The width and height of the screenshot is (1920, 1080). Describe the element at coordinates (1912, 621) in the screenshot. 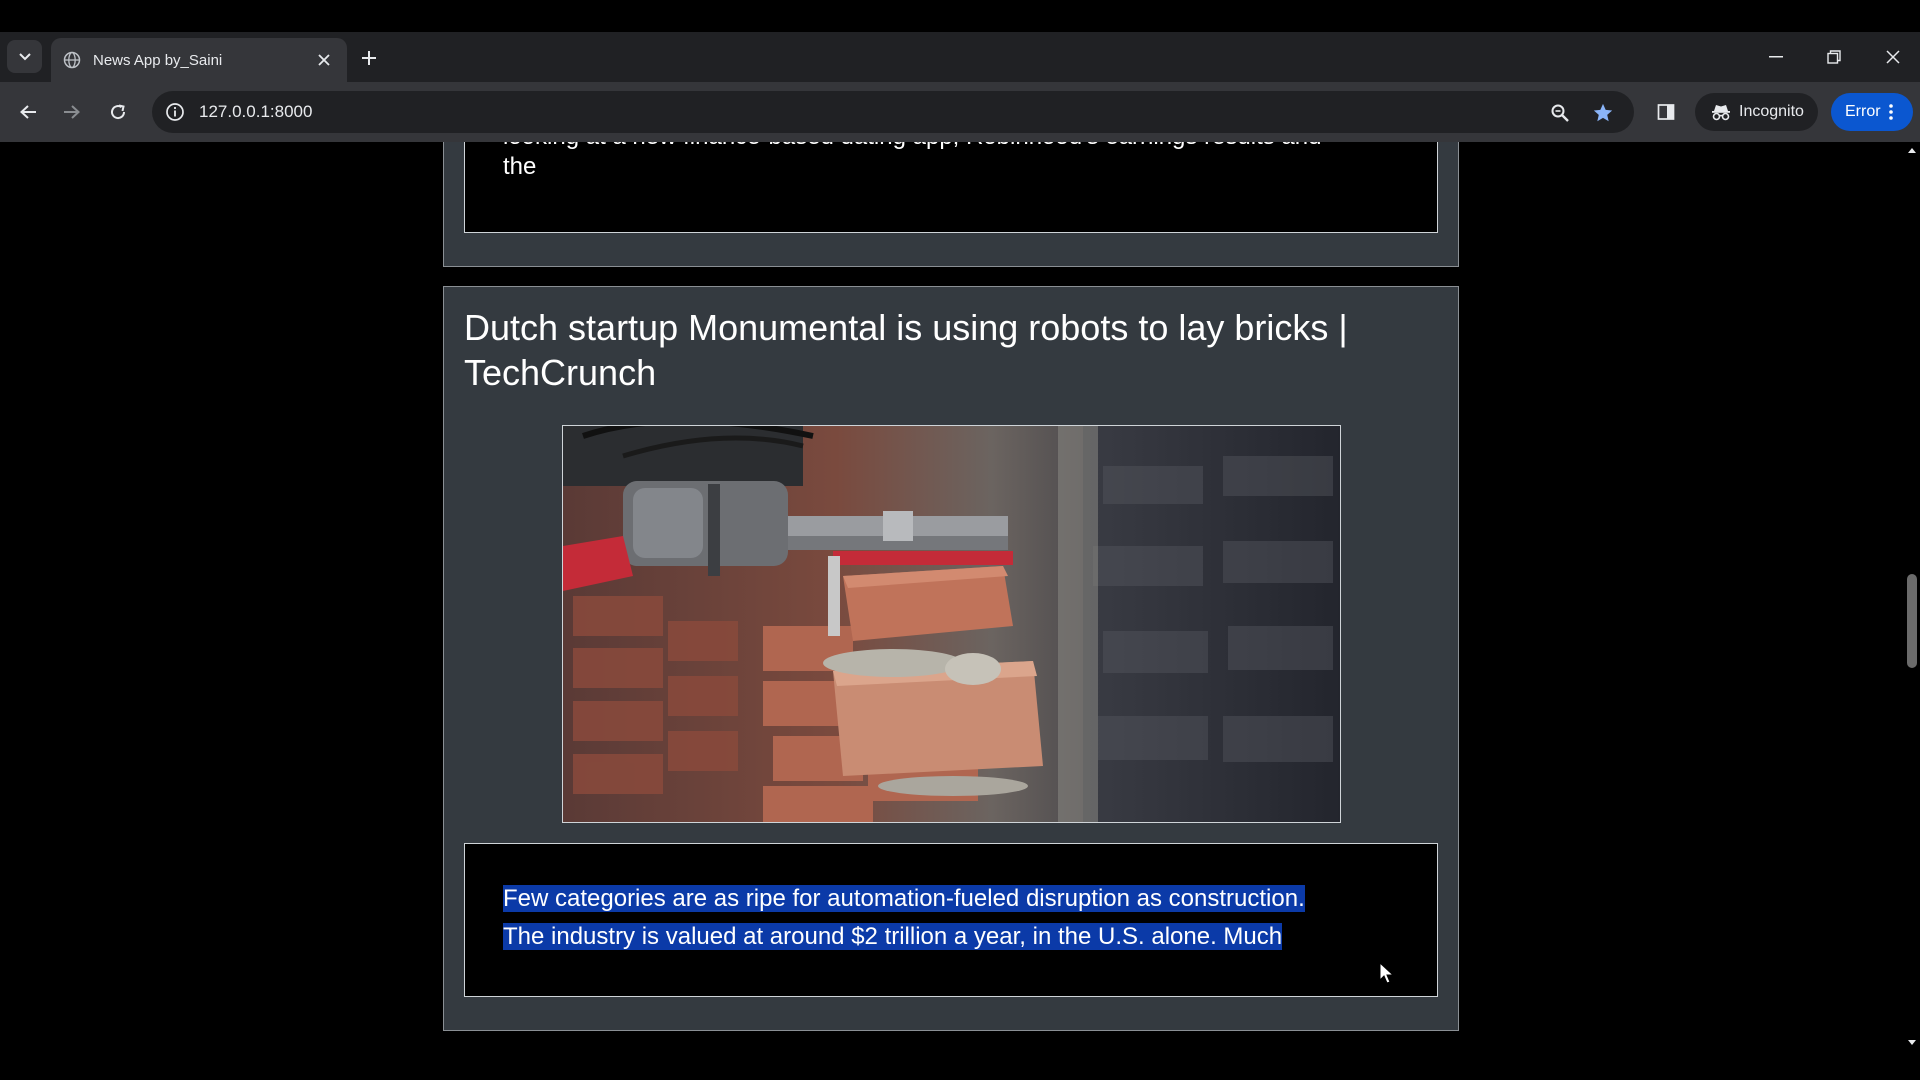

I see `scroll-thumb` at that location.